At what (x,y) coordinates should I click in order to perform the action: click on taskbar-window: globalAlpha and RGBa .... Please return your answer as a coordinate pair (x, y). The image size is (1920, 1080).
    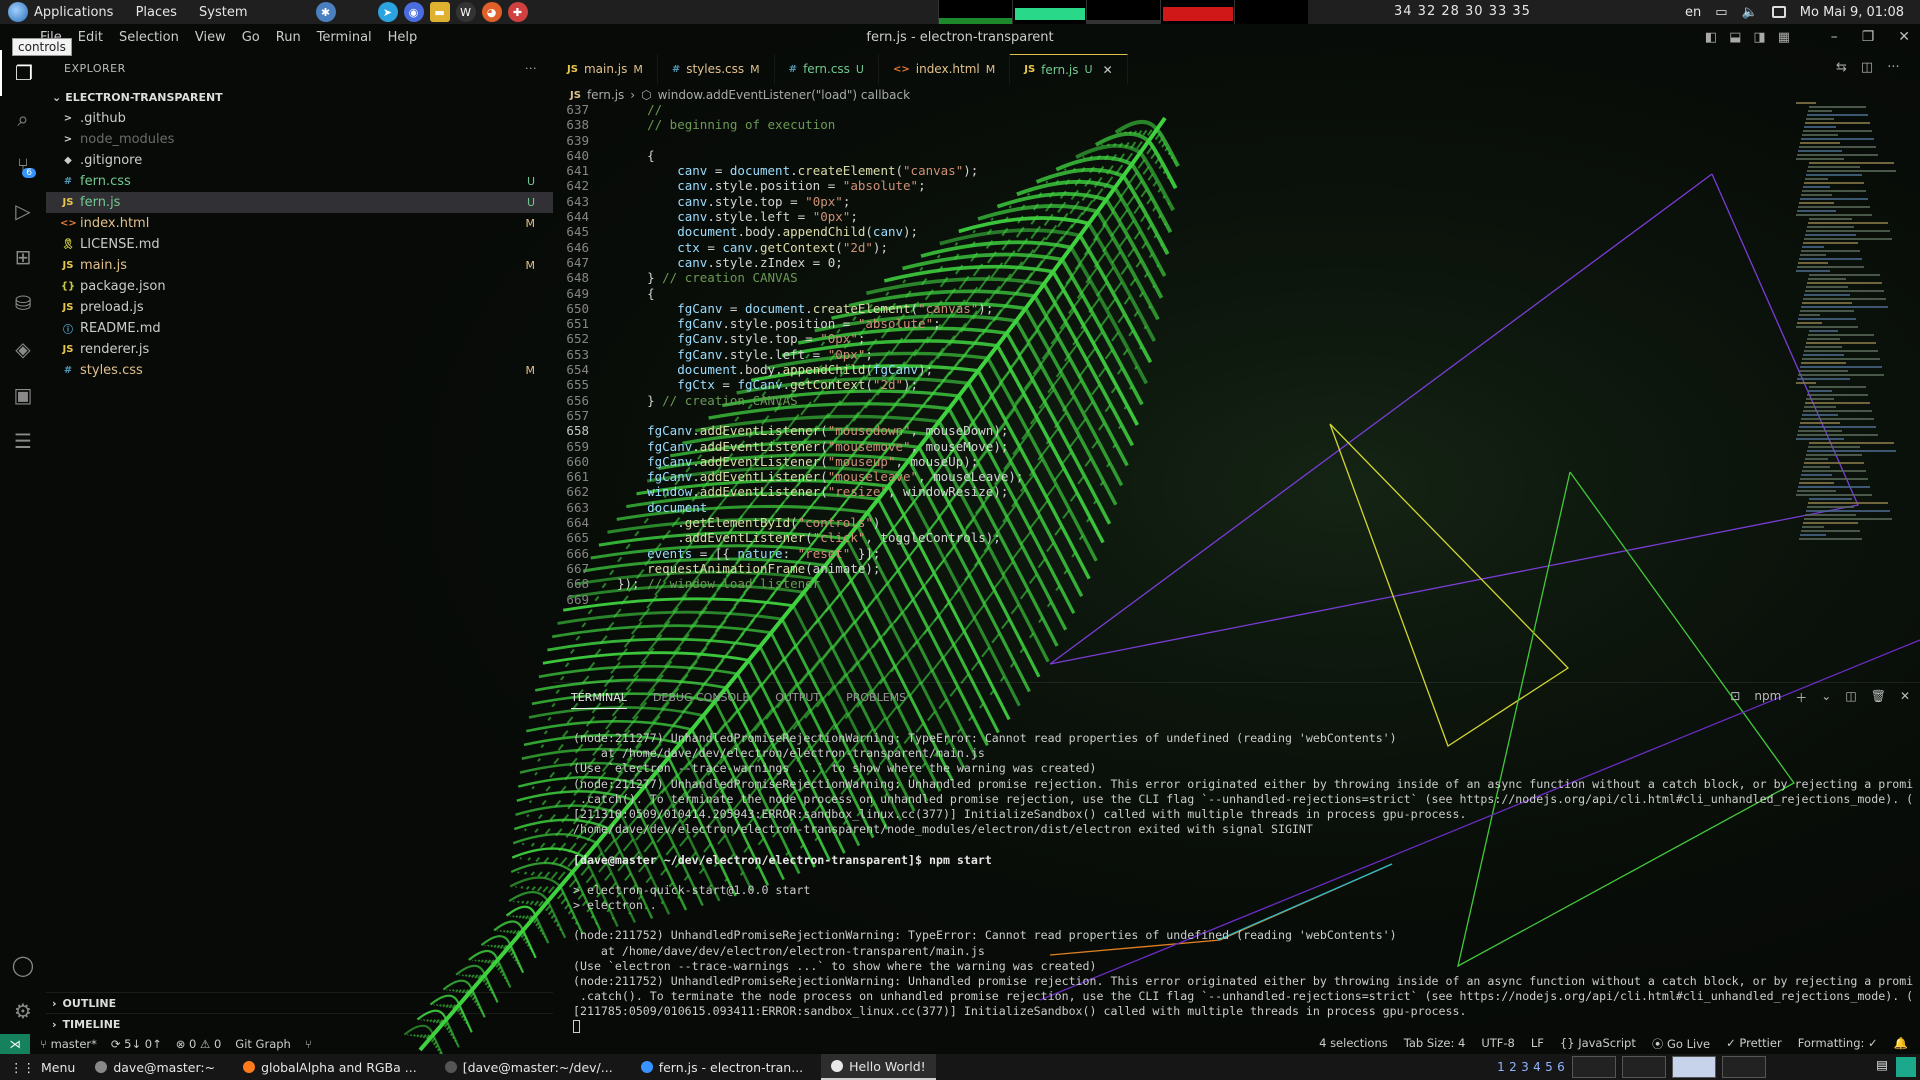
    Looking at the image, I should click on (330, 1067).